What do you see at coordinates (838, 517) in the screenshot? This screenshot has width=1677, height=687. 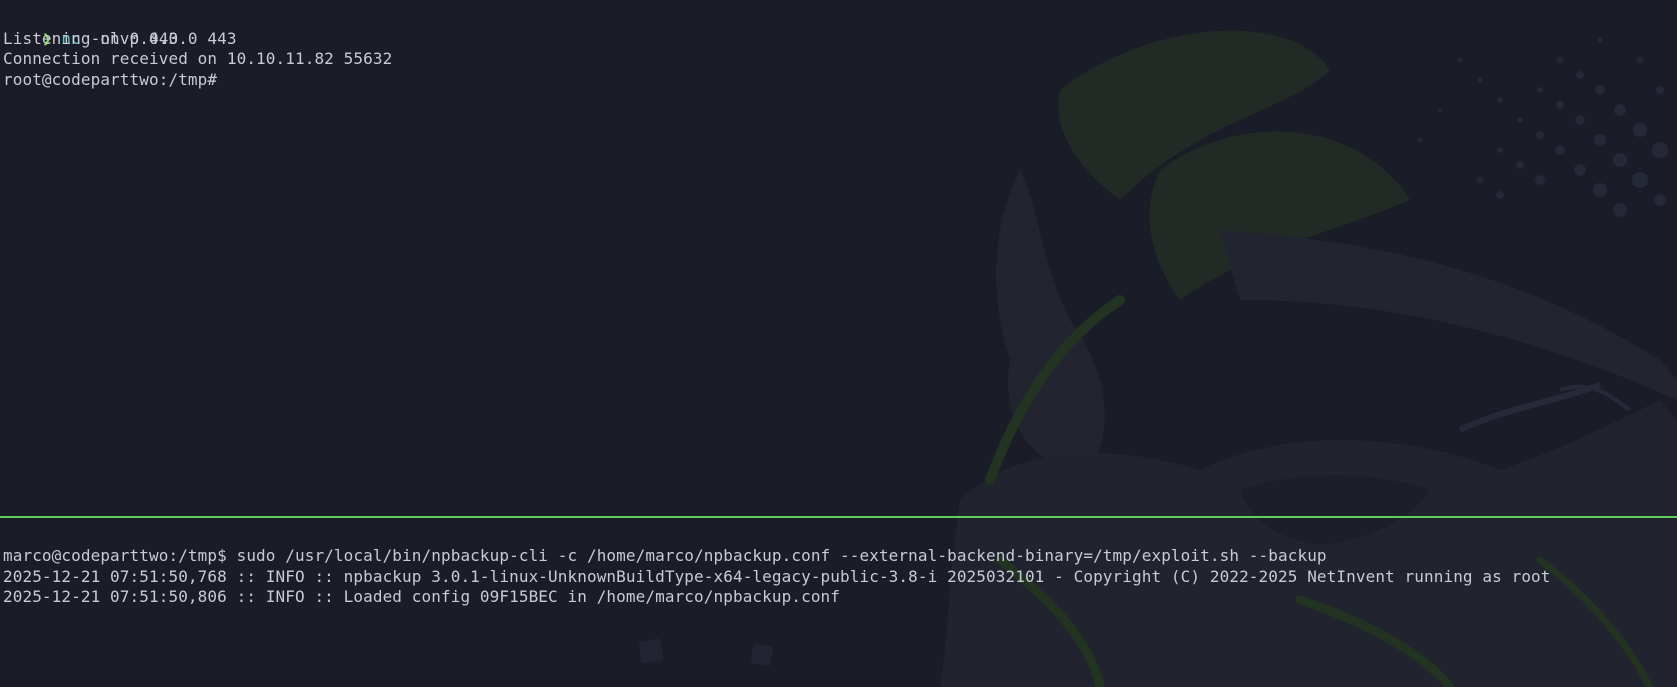 I see `pane-divider` at bounding box center [838, 517].